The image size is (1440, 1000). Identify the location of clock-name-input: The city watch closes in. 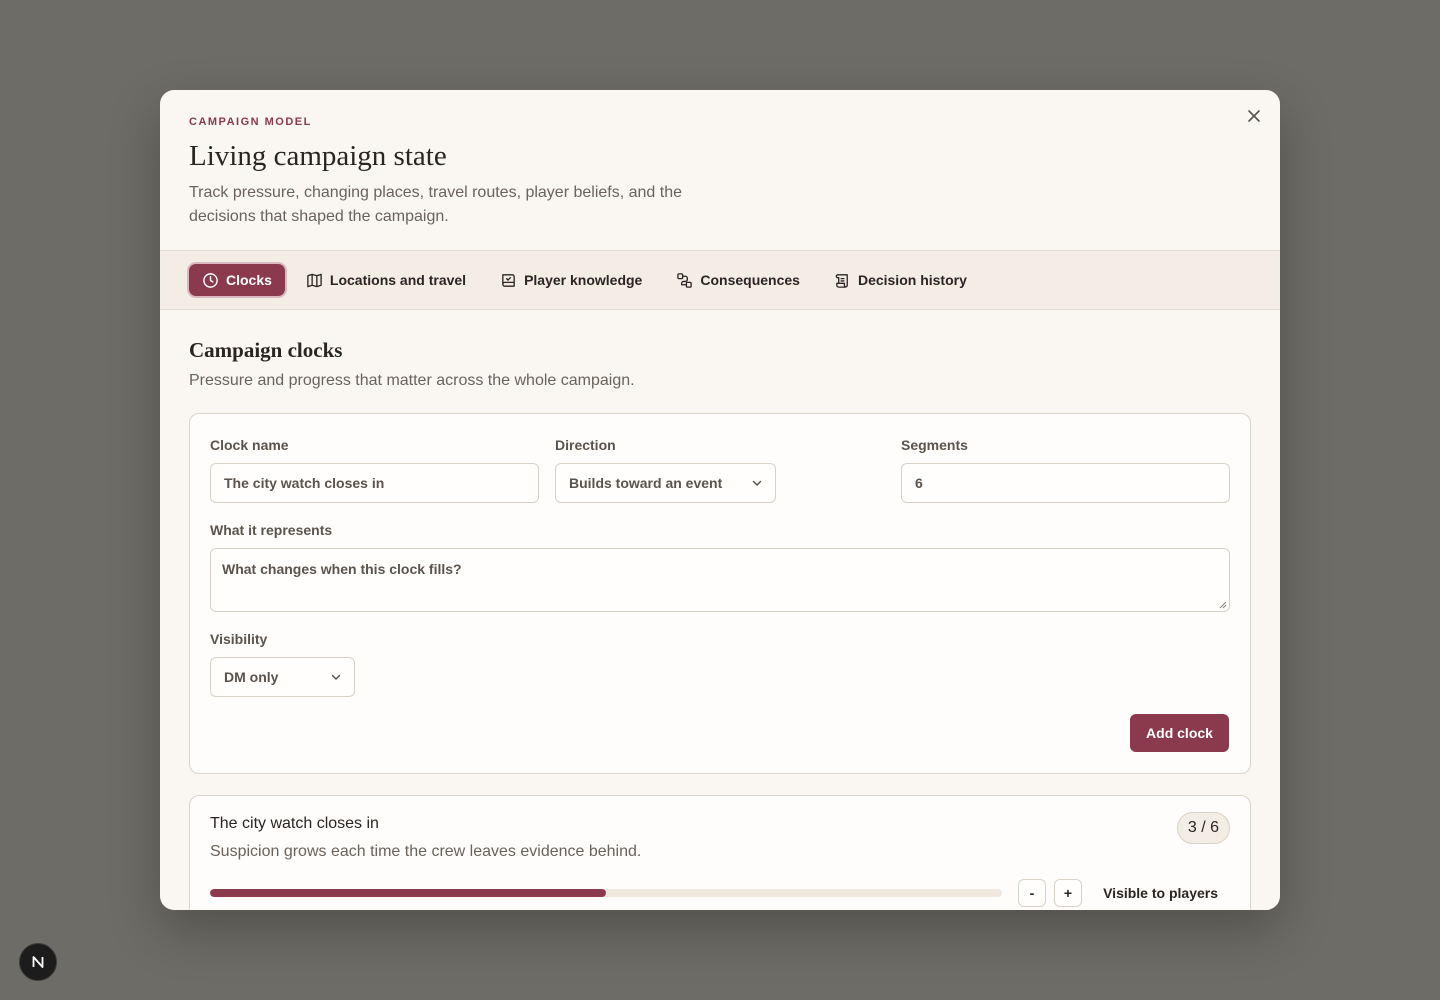
(374, 483).